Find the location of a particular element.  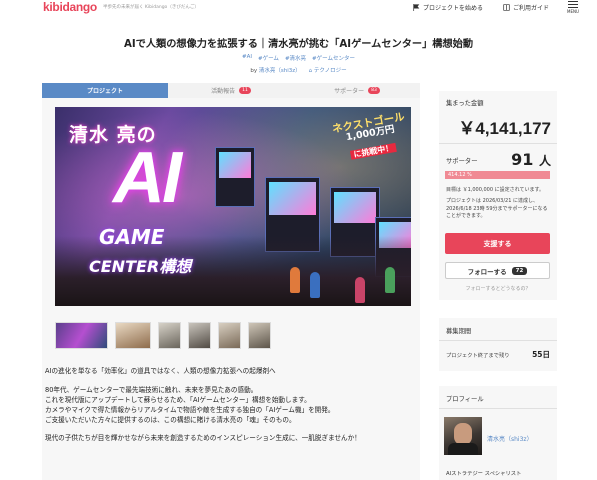

follow-button: フォローする 72 is located at coordinates (497, 270).